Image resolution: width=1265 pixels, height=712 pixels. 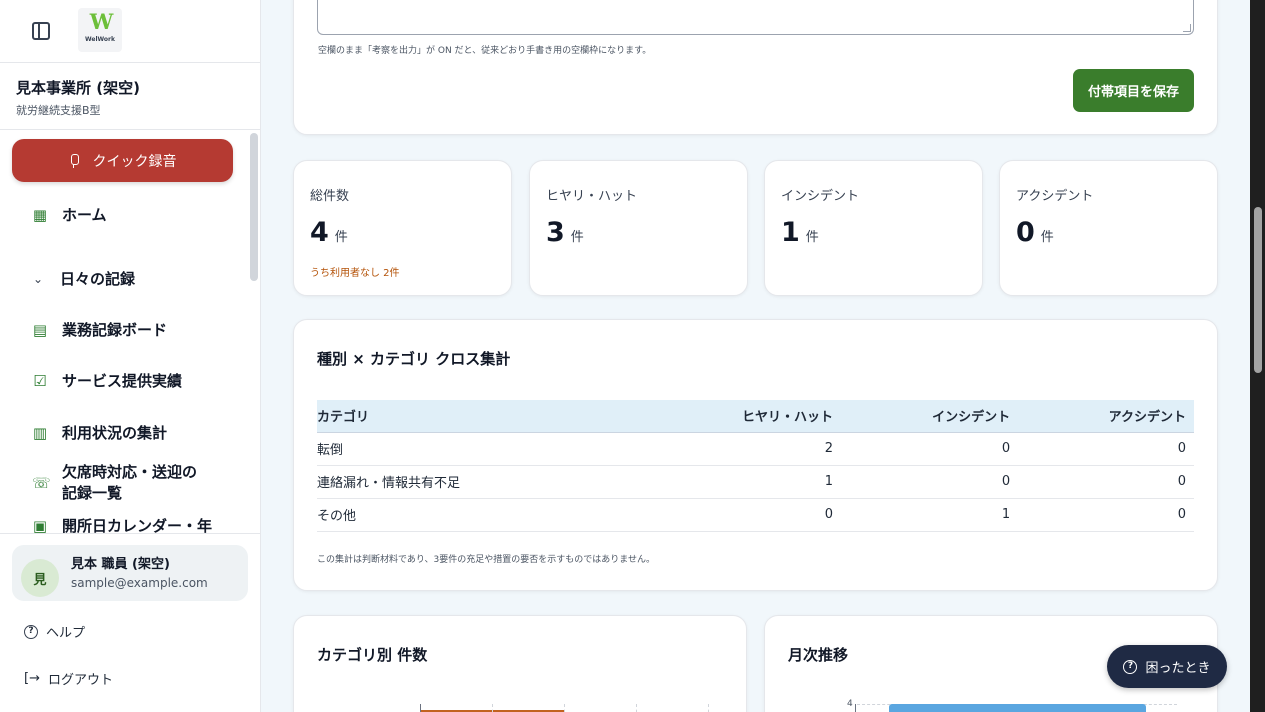 What do you see at coordinates (355, 273) in the screenshot?
I see `stat-subnote: うち利用者なし 2件` at bounding box center [355, 273].